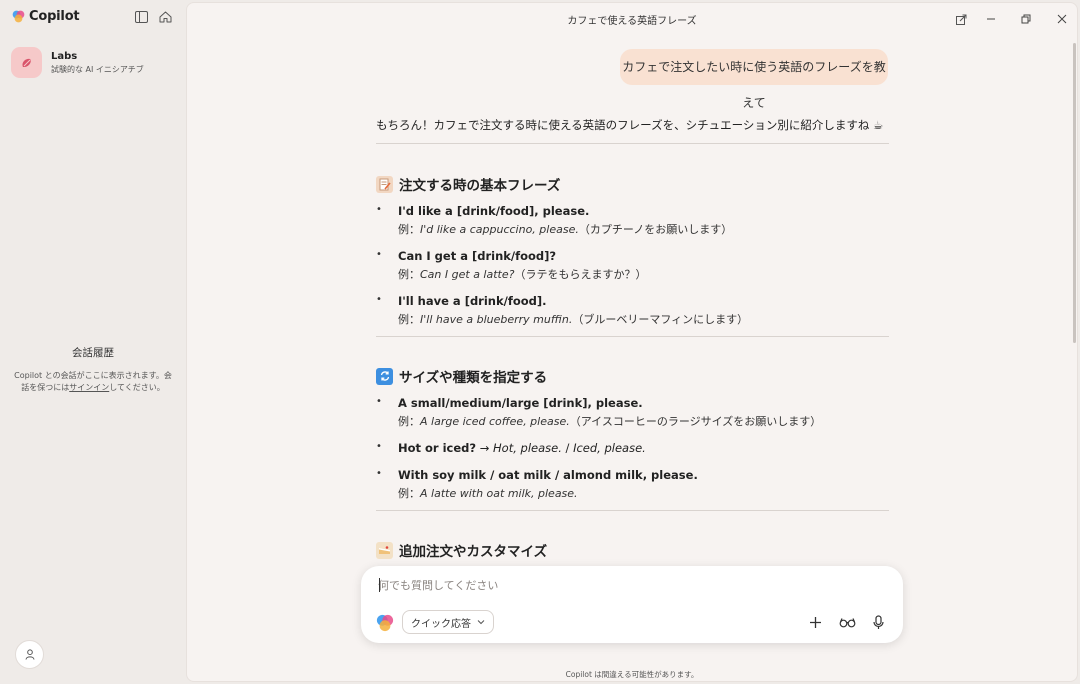 The height and width of the screenshot is (684, 1080). I want to click on labs-title: Labs, so click(64, 56).